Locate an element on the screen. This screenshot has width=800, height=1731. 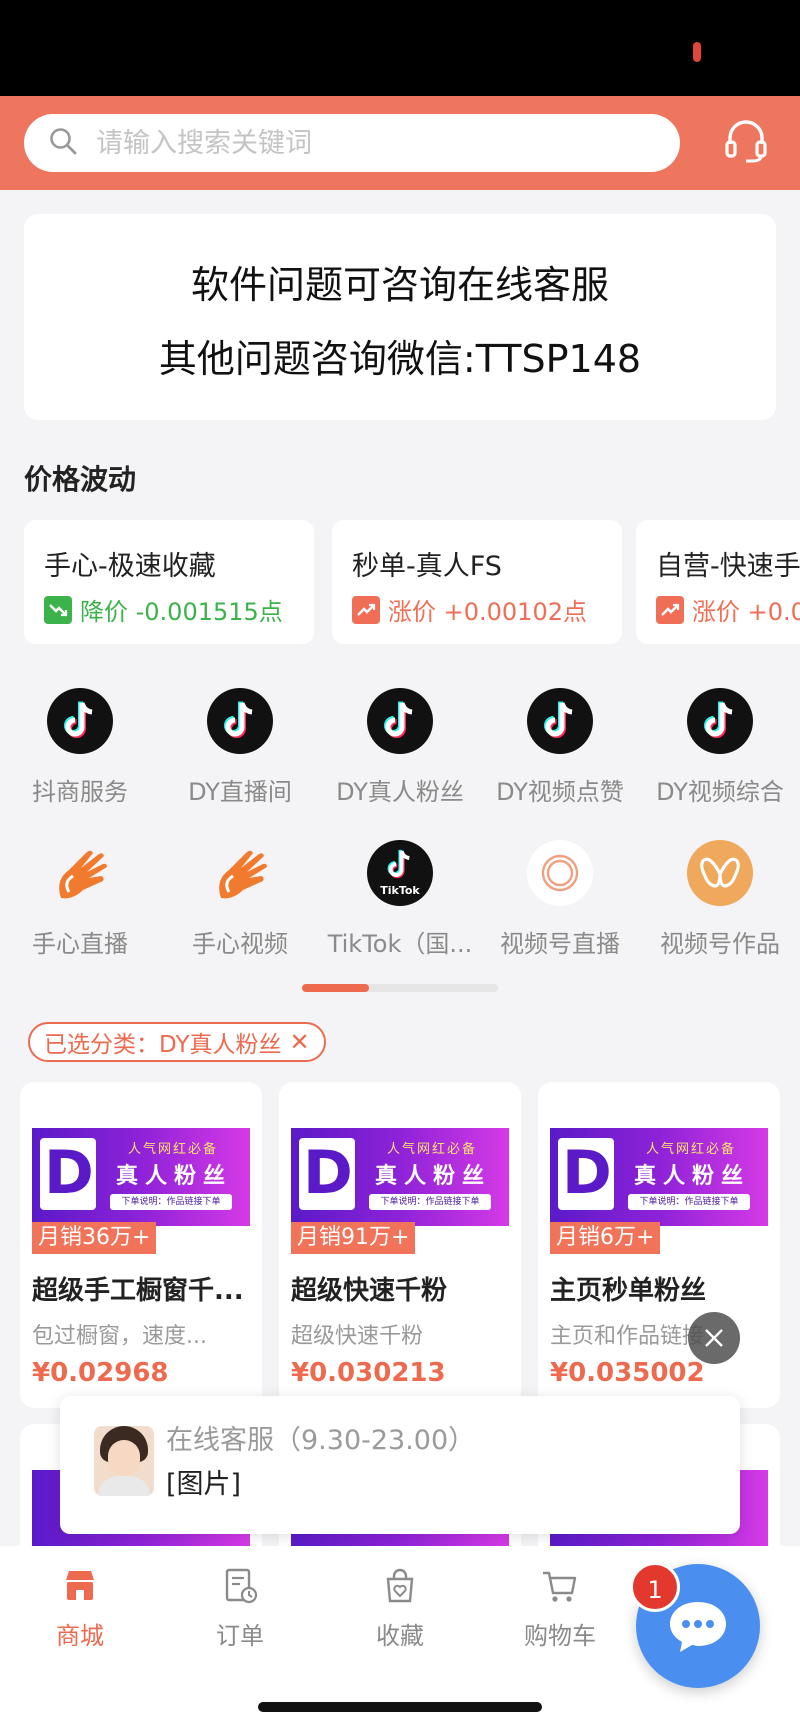
chat-message: [图片] is located at coordinates (204, 1484).